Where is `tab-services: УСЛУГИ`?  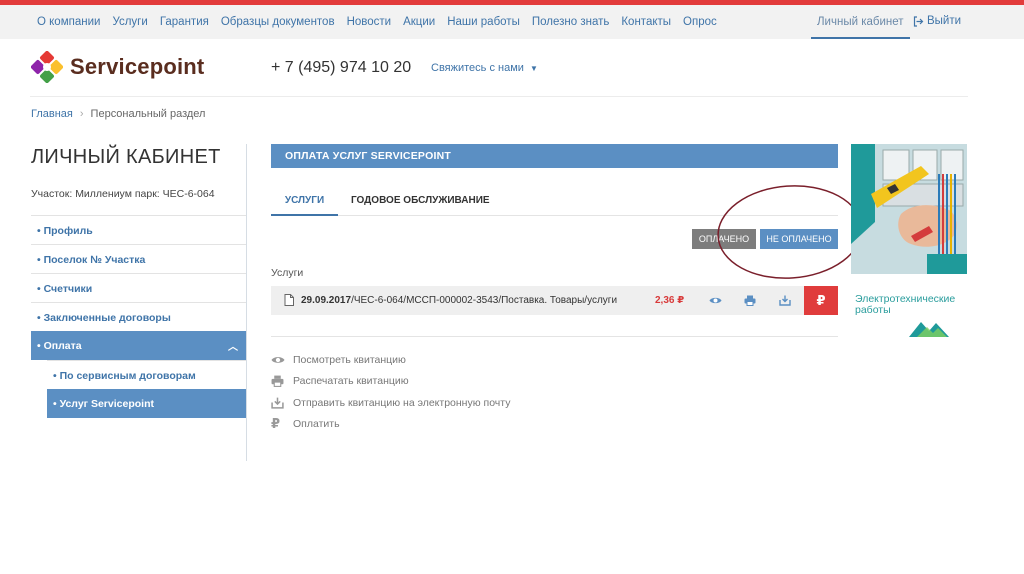 tab-services: УСЛУГИ is located at coordinates (304, 205).